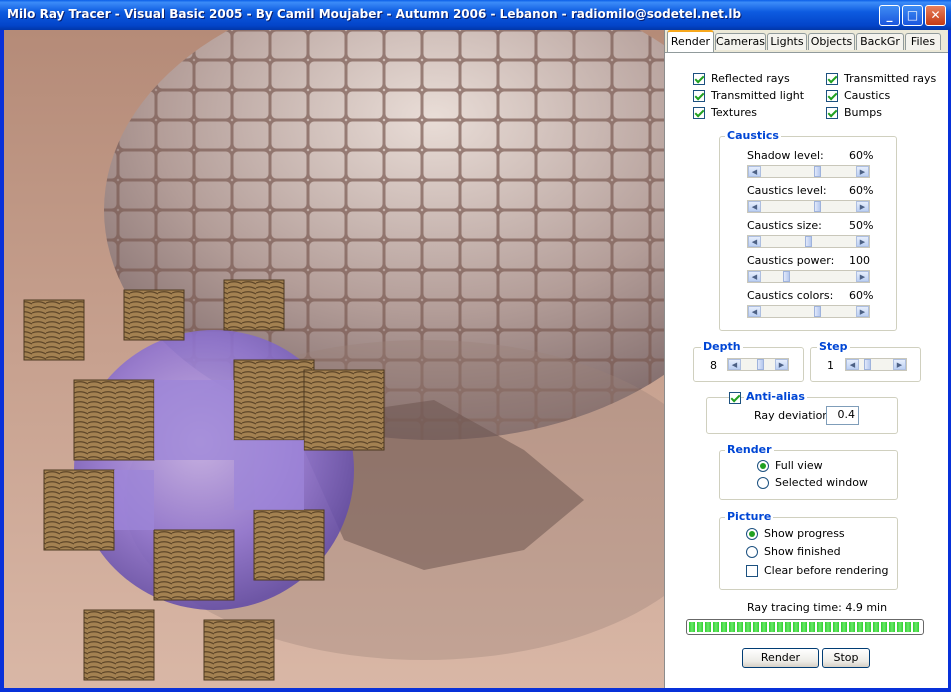  I want to click on clear-before-rendering-checkbox, so click(752, 571).